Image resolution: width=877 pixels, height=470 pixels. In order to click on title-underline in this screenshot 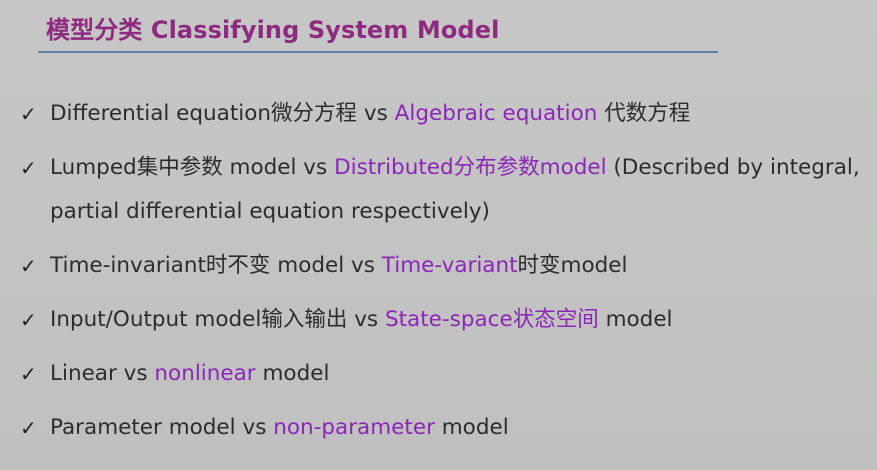, I will do `click(378, 52)`.